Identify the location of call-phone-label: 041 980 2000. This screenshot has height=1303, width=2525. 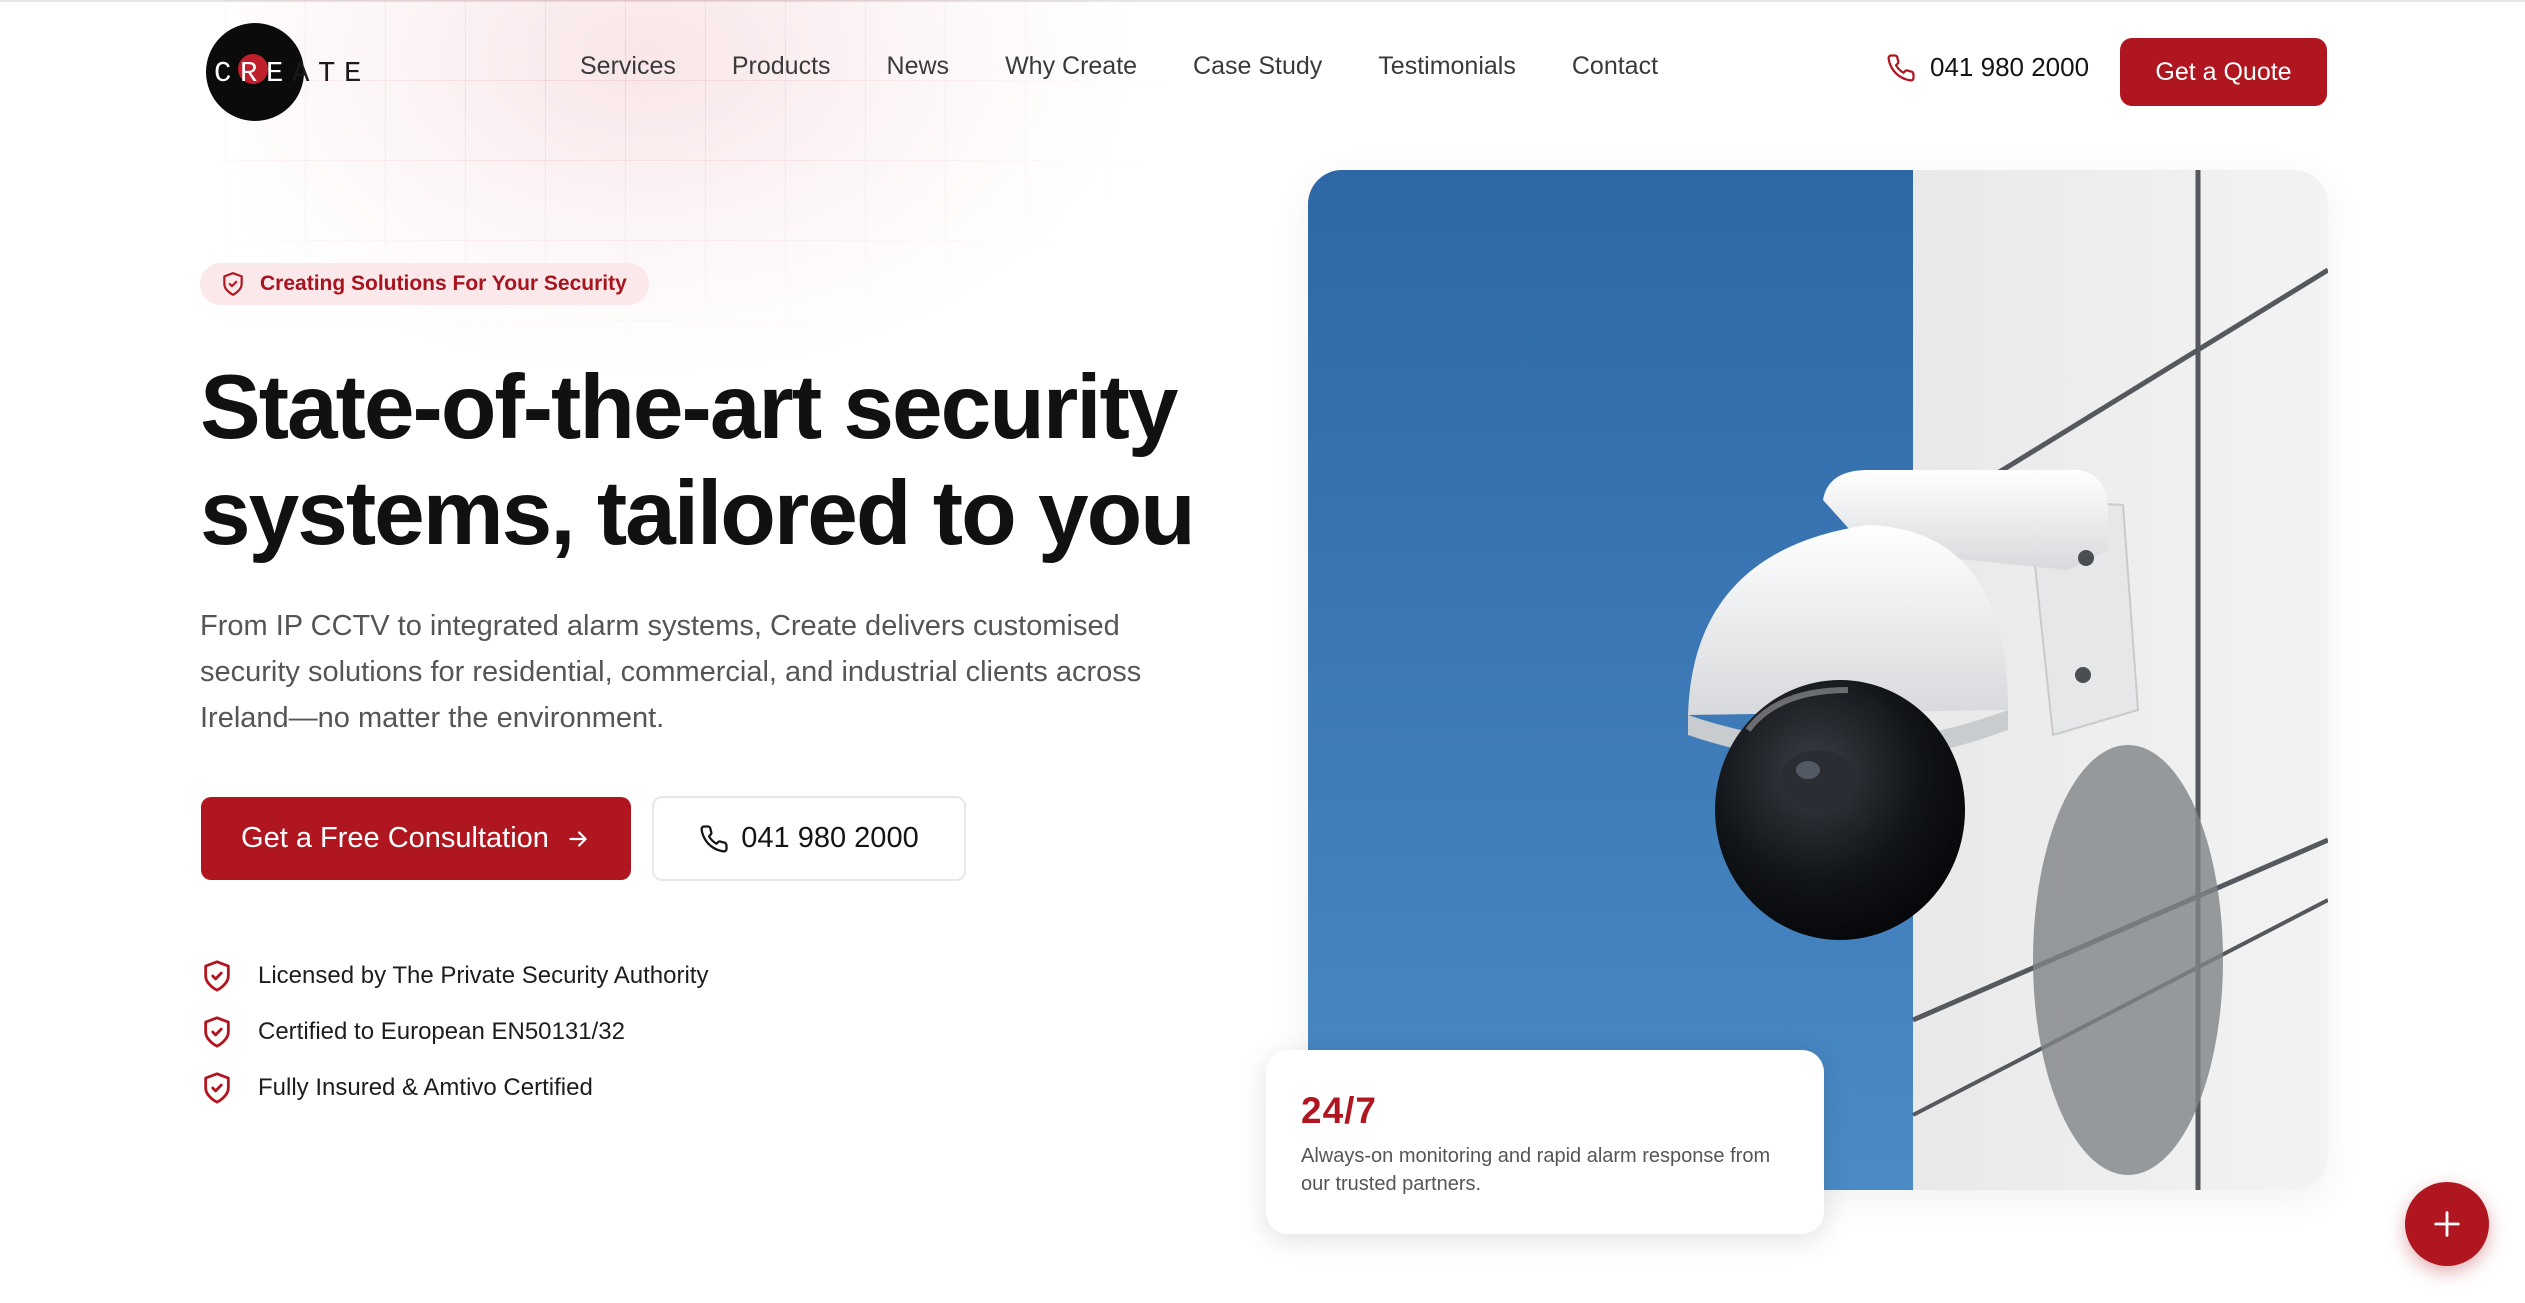
(830, 838).